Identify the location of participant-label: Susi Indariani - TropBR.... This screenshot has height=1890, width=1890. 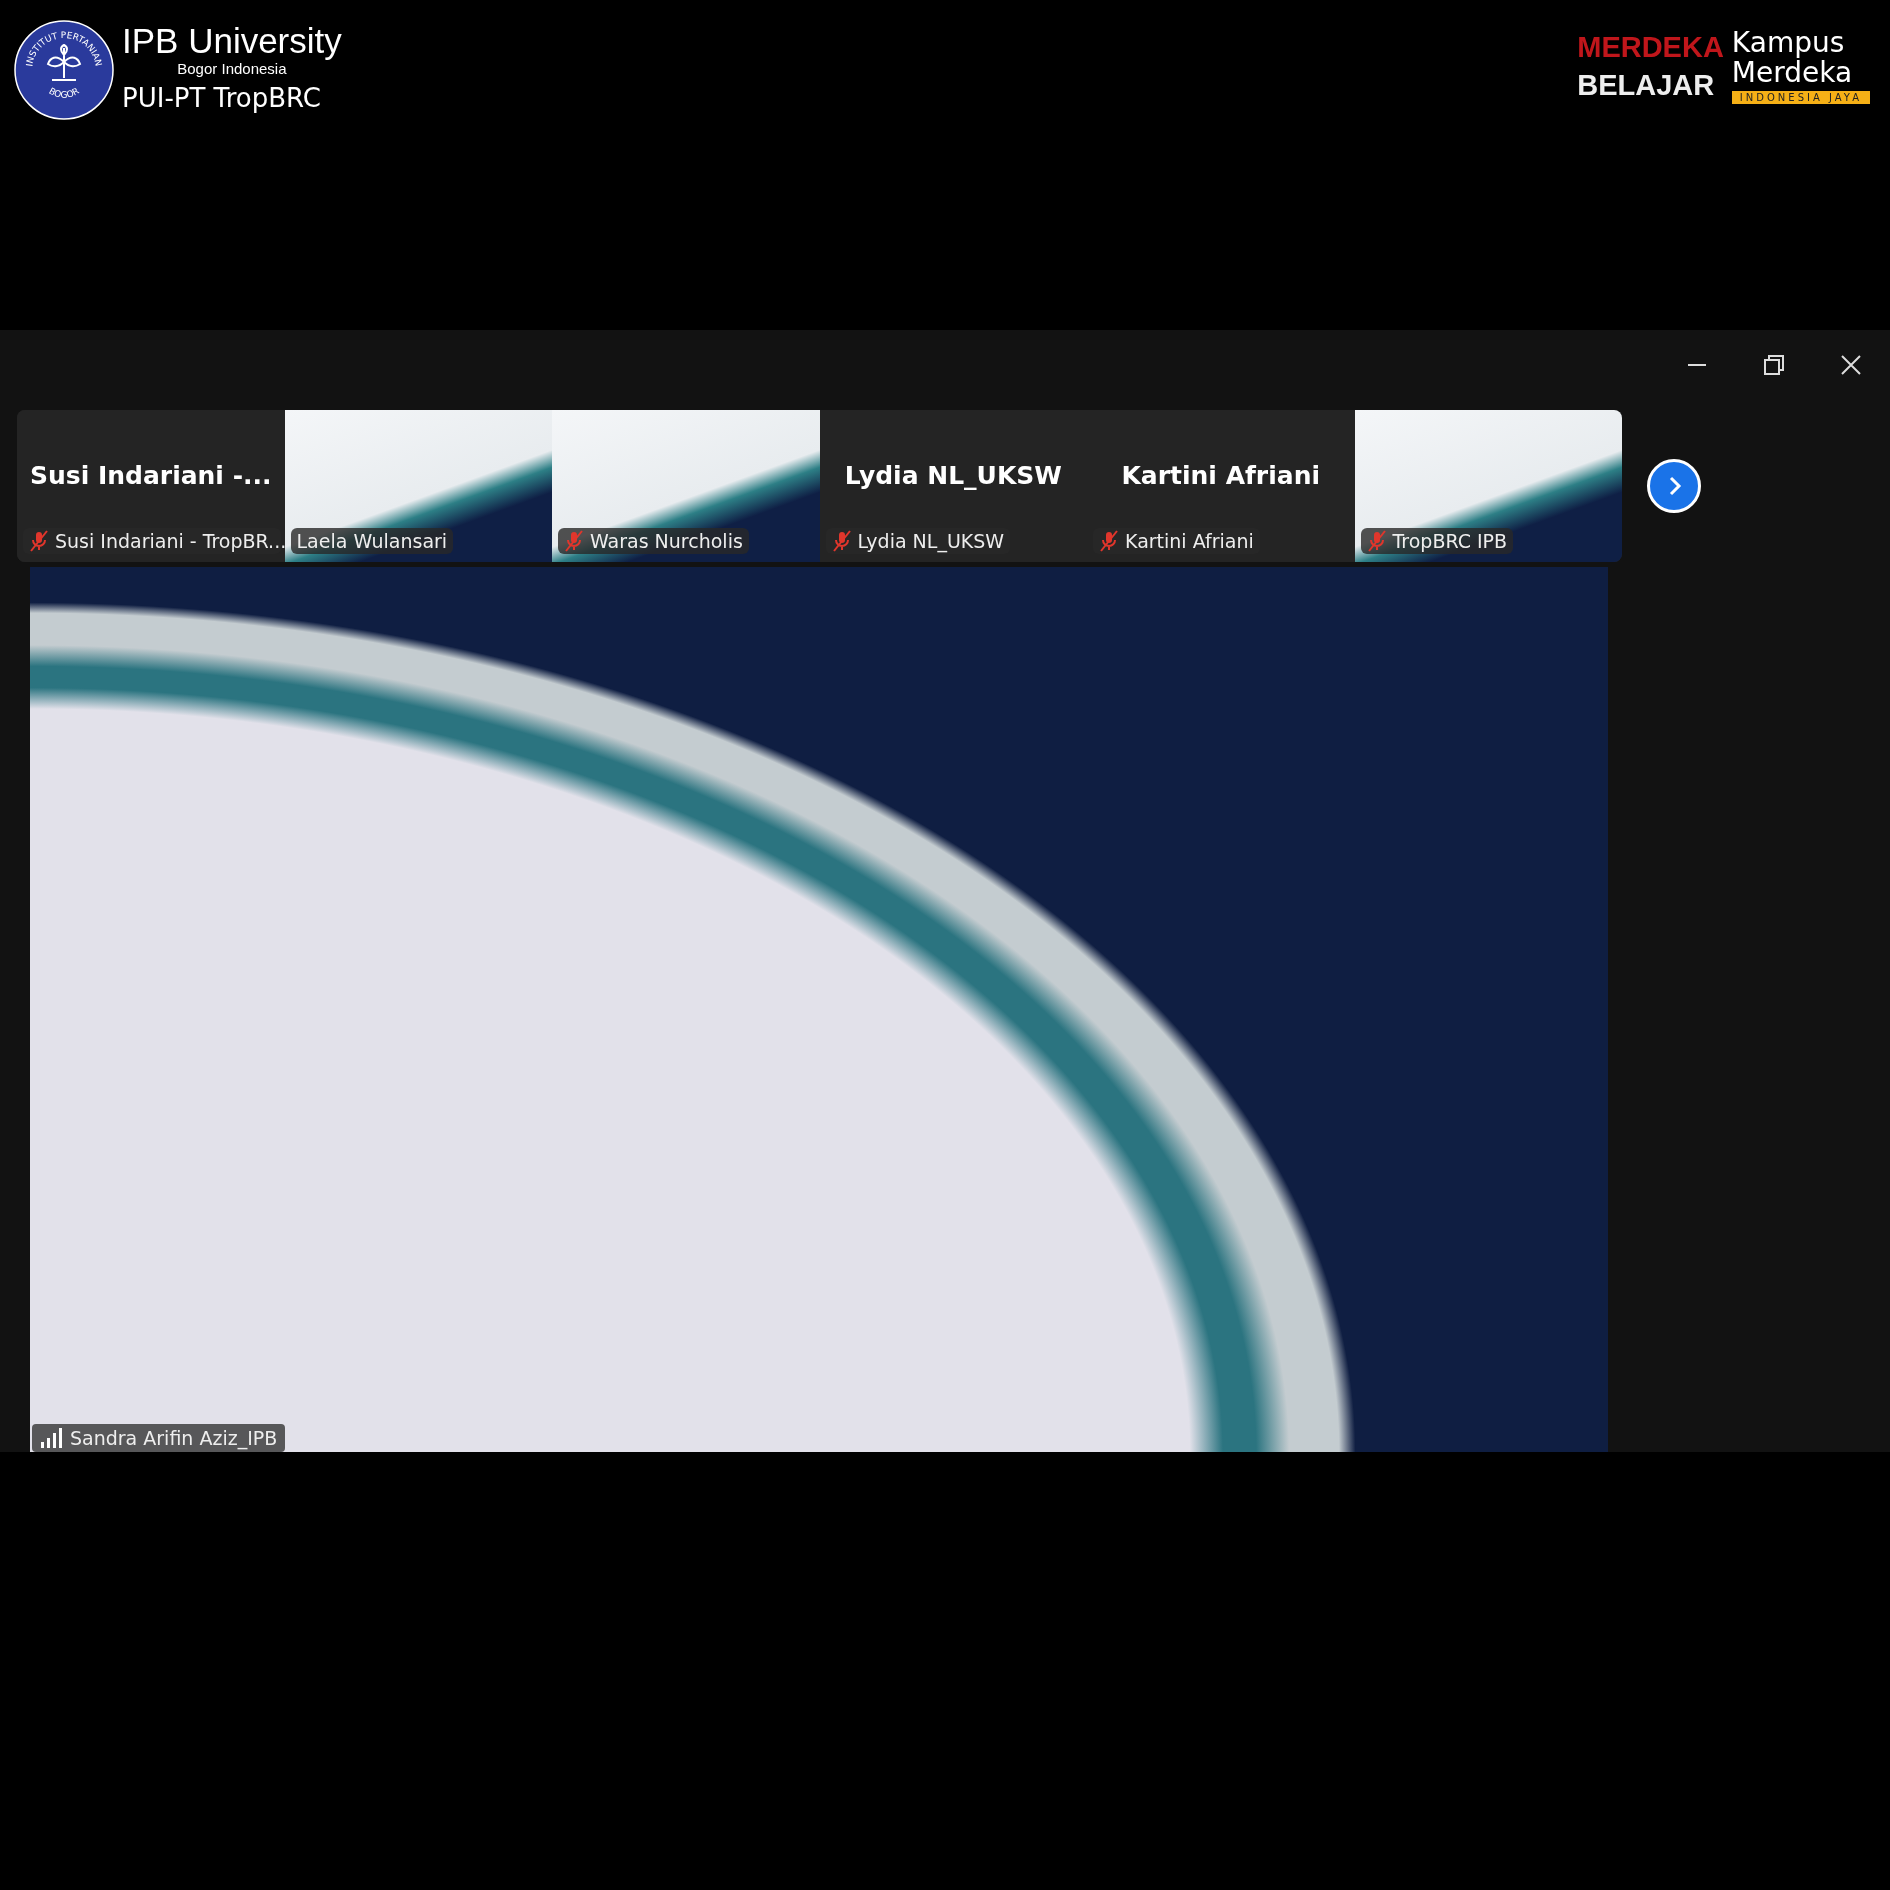
(171, 541).